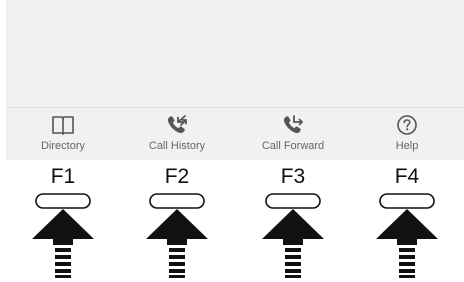 The image size is (464, 282). I want to click on softkey-directory: Directory, so click(63, 134).